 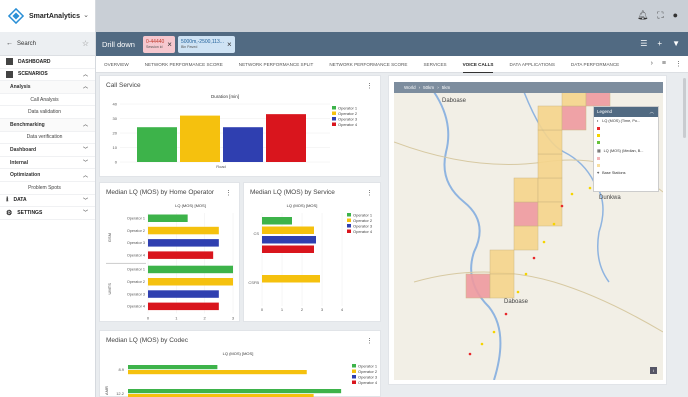 What do you see at coordinates (664, 64) in the screenshot?
I see `list-check-icon: ≡` at bounding box center [664, 64].